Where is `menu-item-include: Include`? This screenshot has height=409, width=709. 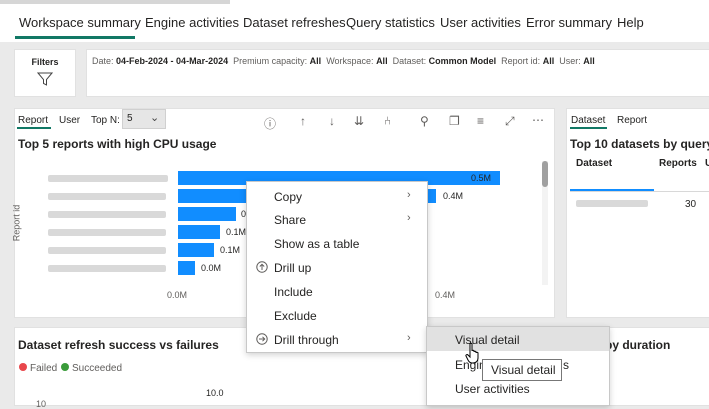 menu-item-include: Include is located at coordinates (293, 292).